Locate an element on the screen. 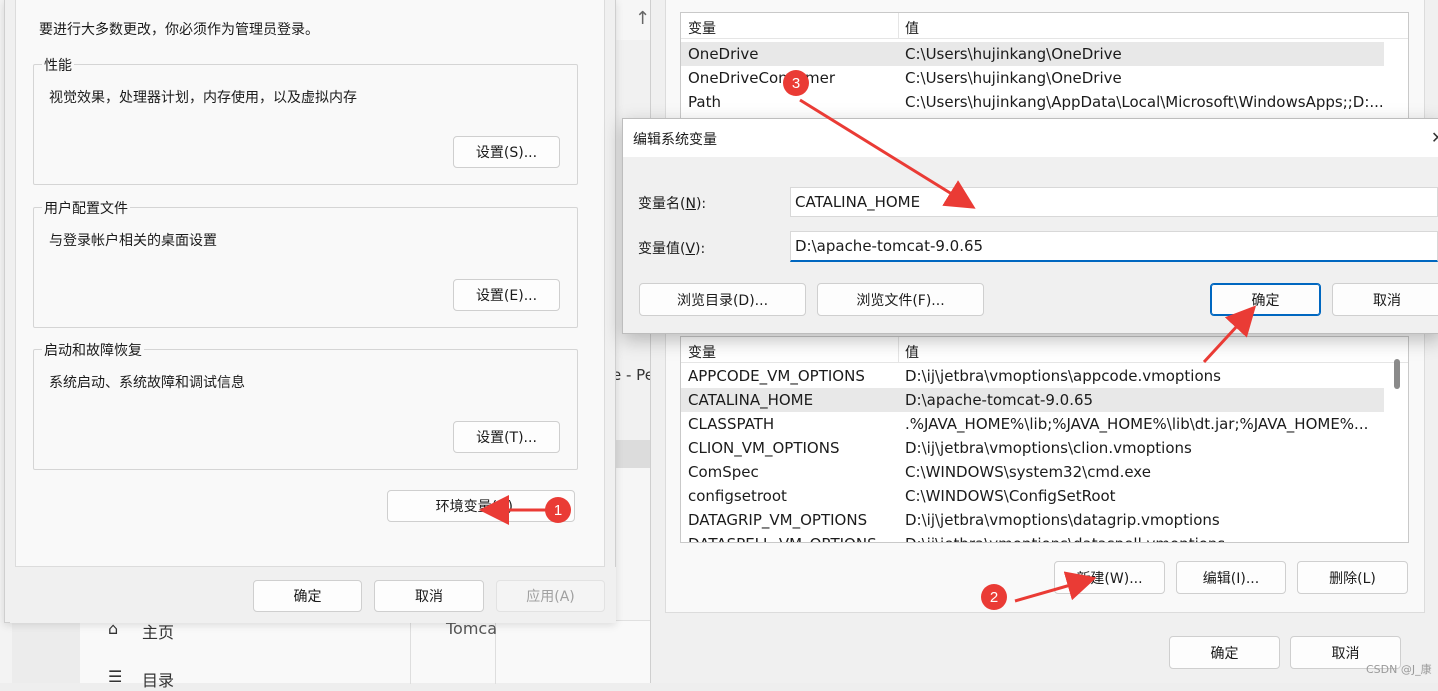 Image resolution: width=1438 pixels, height=691 pixels. annotation-badge-1: 1 is located at coordinates (558, 510).